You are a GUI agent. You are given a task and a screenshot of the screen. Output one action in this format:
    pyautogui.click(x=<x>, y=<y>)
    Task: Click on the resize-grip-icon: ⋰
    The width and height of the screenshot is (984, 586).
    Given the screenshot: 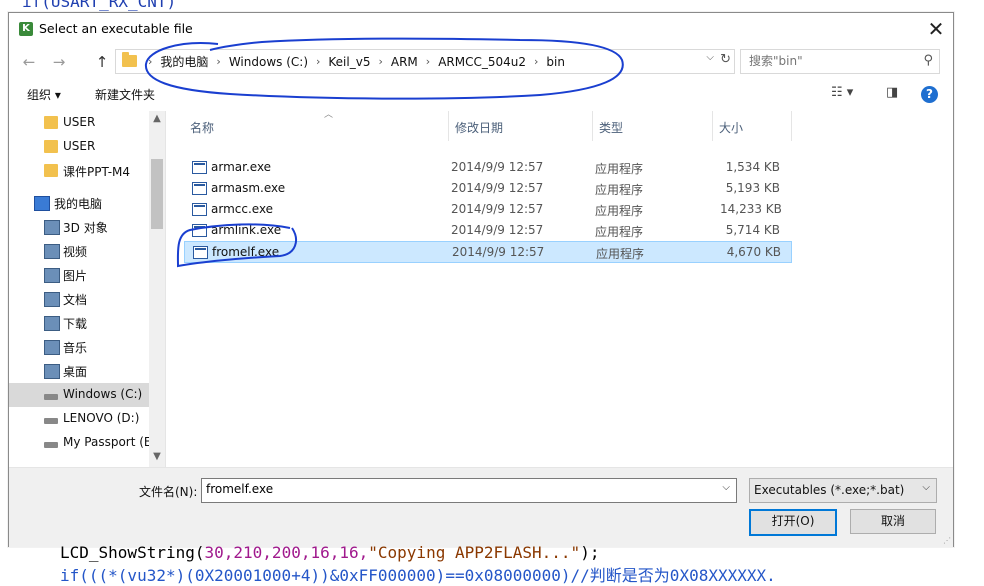 What is the action you would take?
    pyautogui.click(x=947, y=540)
    